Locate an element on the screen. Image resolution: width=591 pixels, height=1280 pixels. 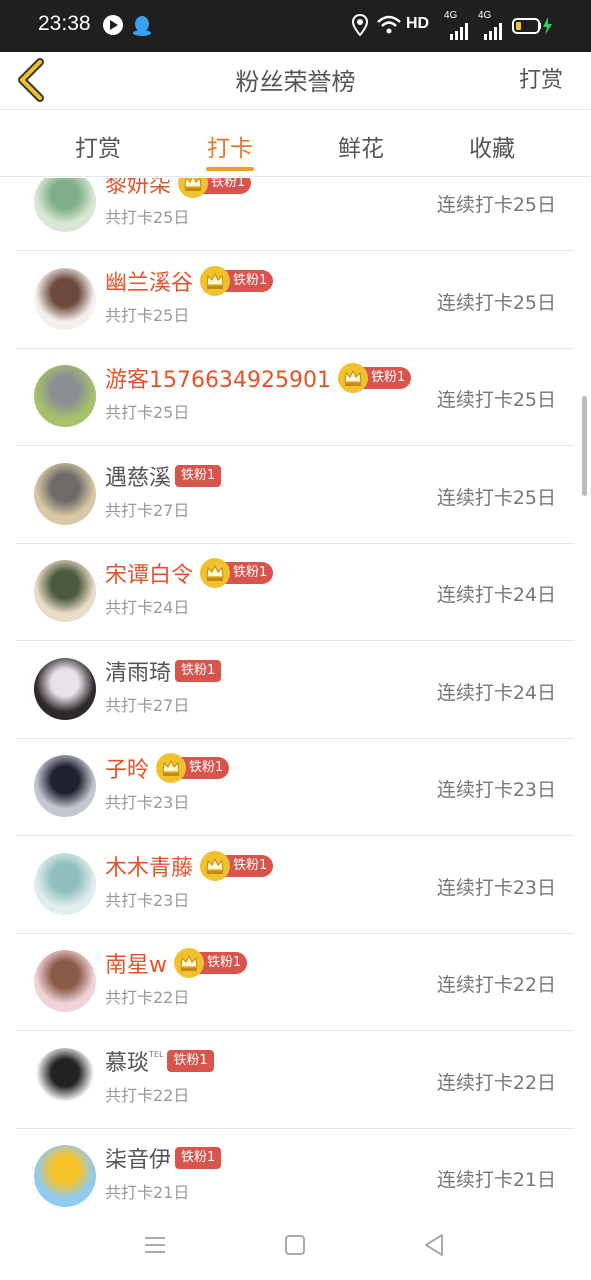
qq-icon is located at coordinates (142, 26).